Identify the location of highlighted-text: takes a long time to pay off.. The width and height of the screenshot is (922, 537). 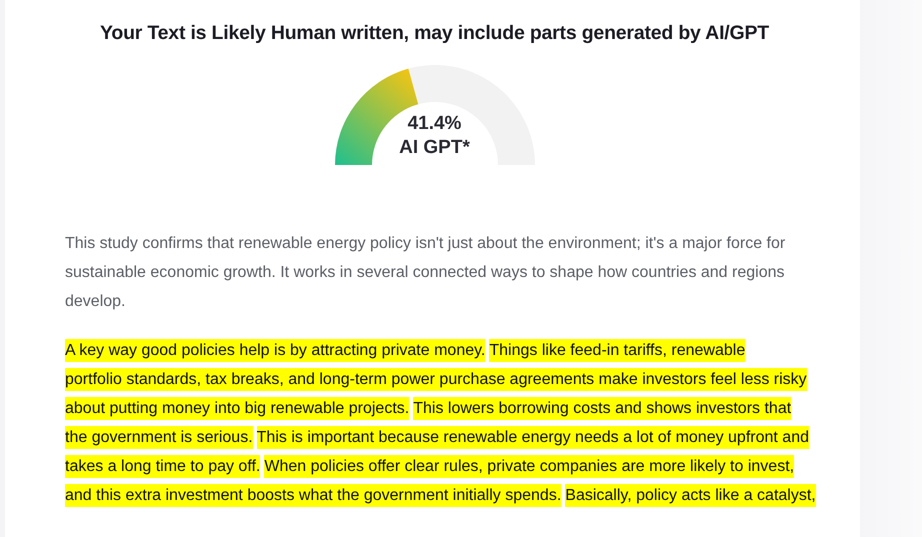
(162, 466).